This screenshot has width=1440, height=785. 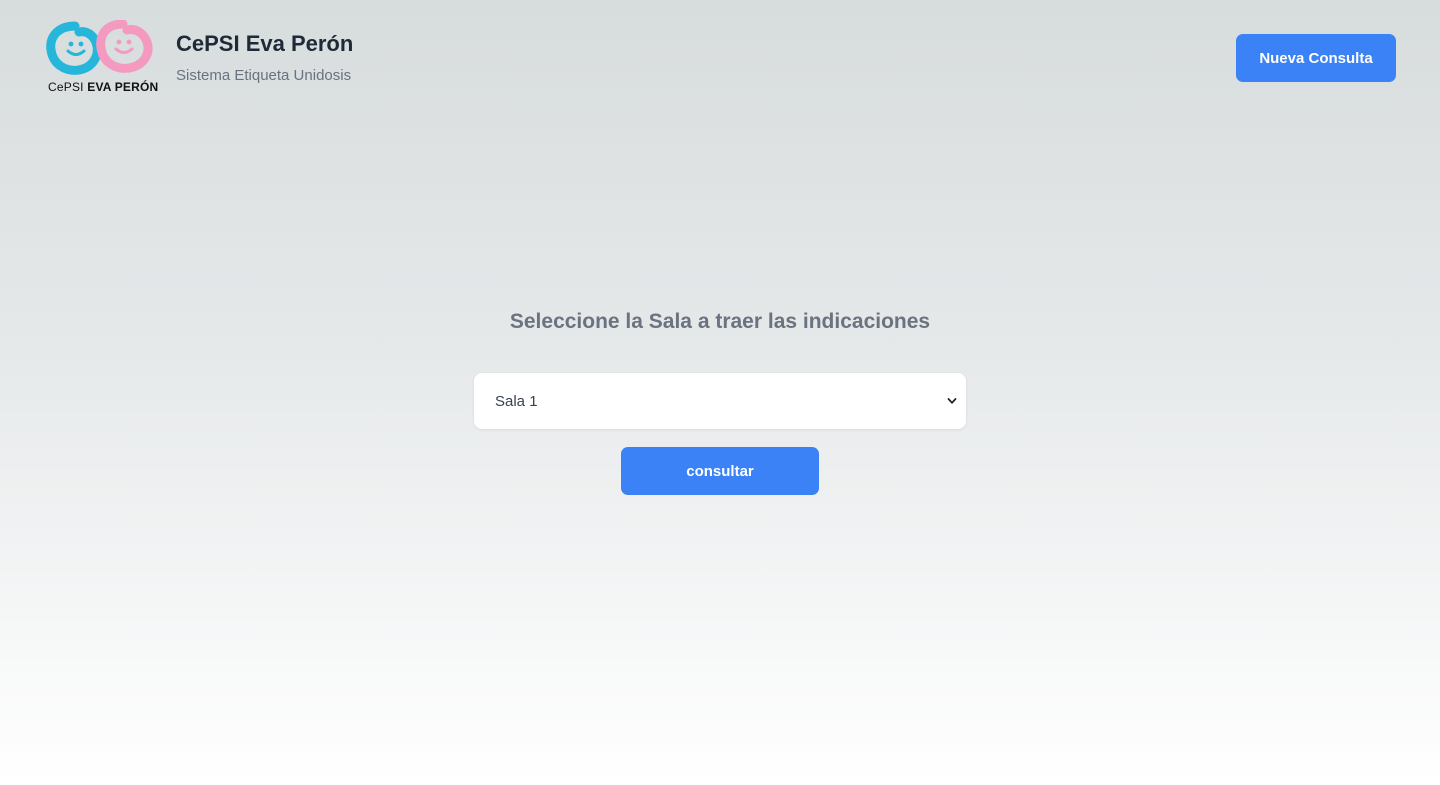 What do you see at coordinates (720, 471) in the screenshot?
I see `consult-button: consultar` at bounding box center [720, 471].